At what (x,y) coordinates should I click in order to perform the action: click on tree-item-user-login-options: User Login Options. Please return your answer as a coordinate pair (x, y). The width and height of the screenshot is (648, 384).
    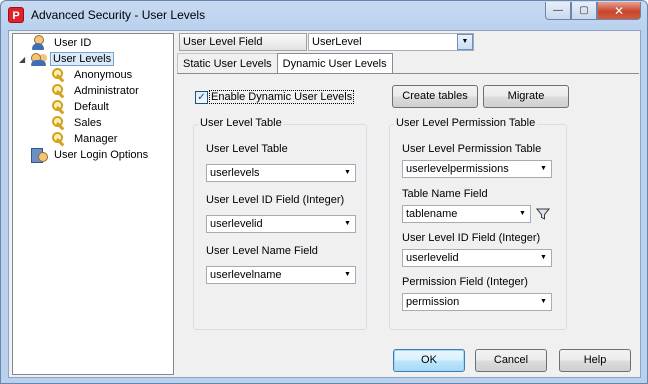
    Looking at the image, I should click on (91, 155).